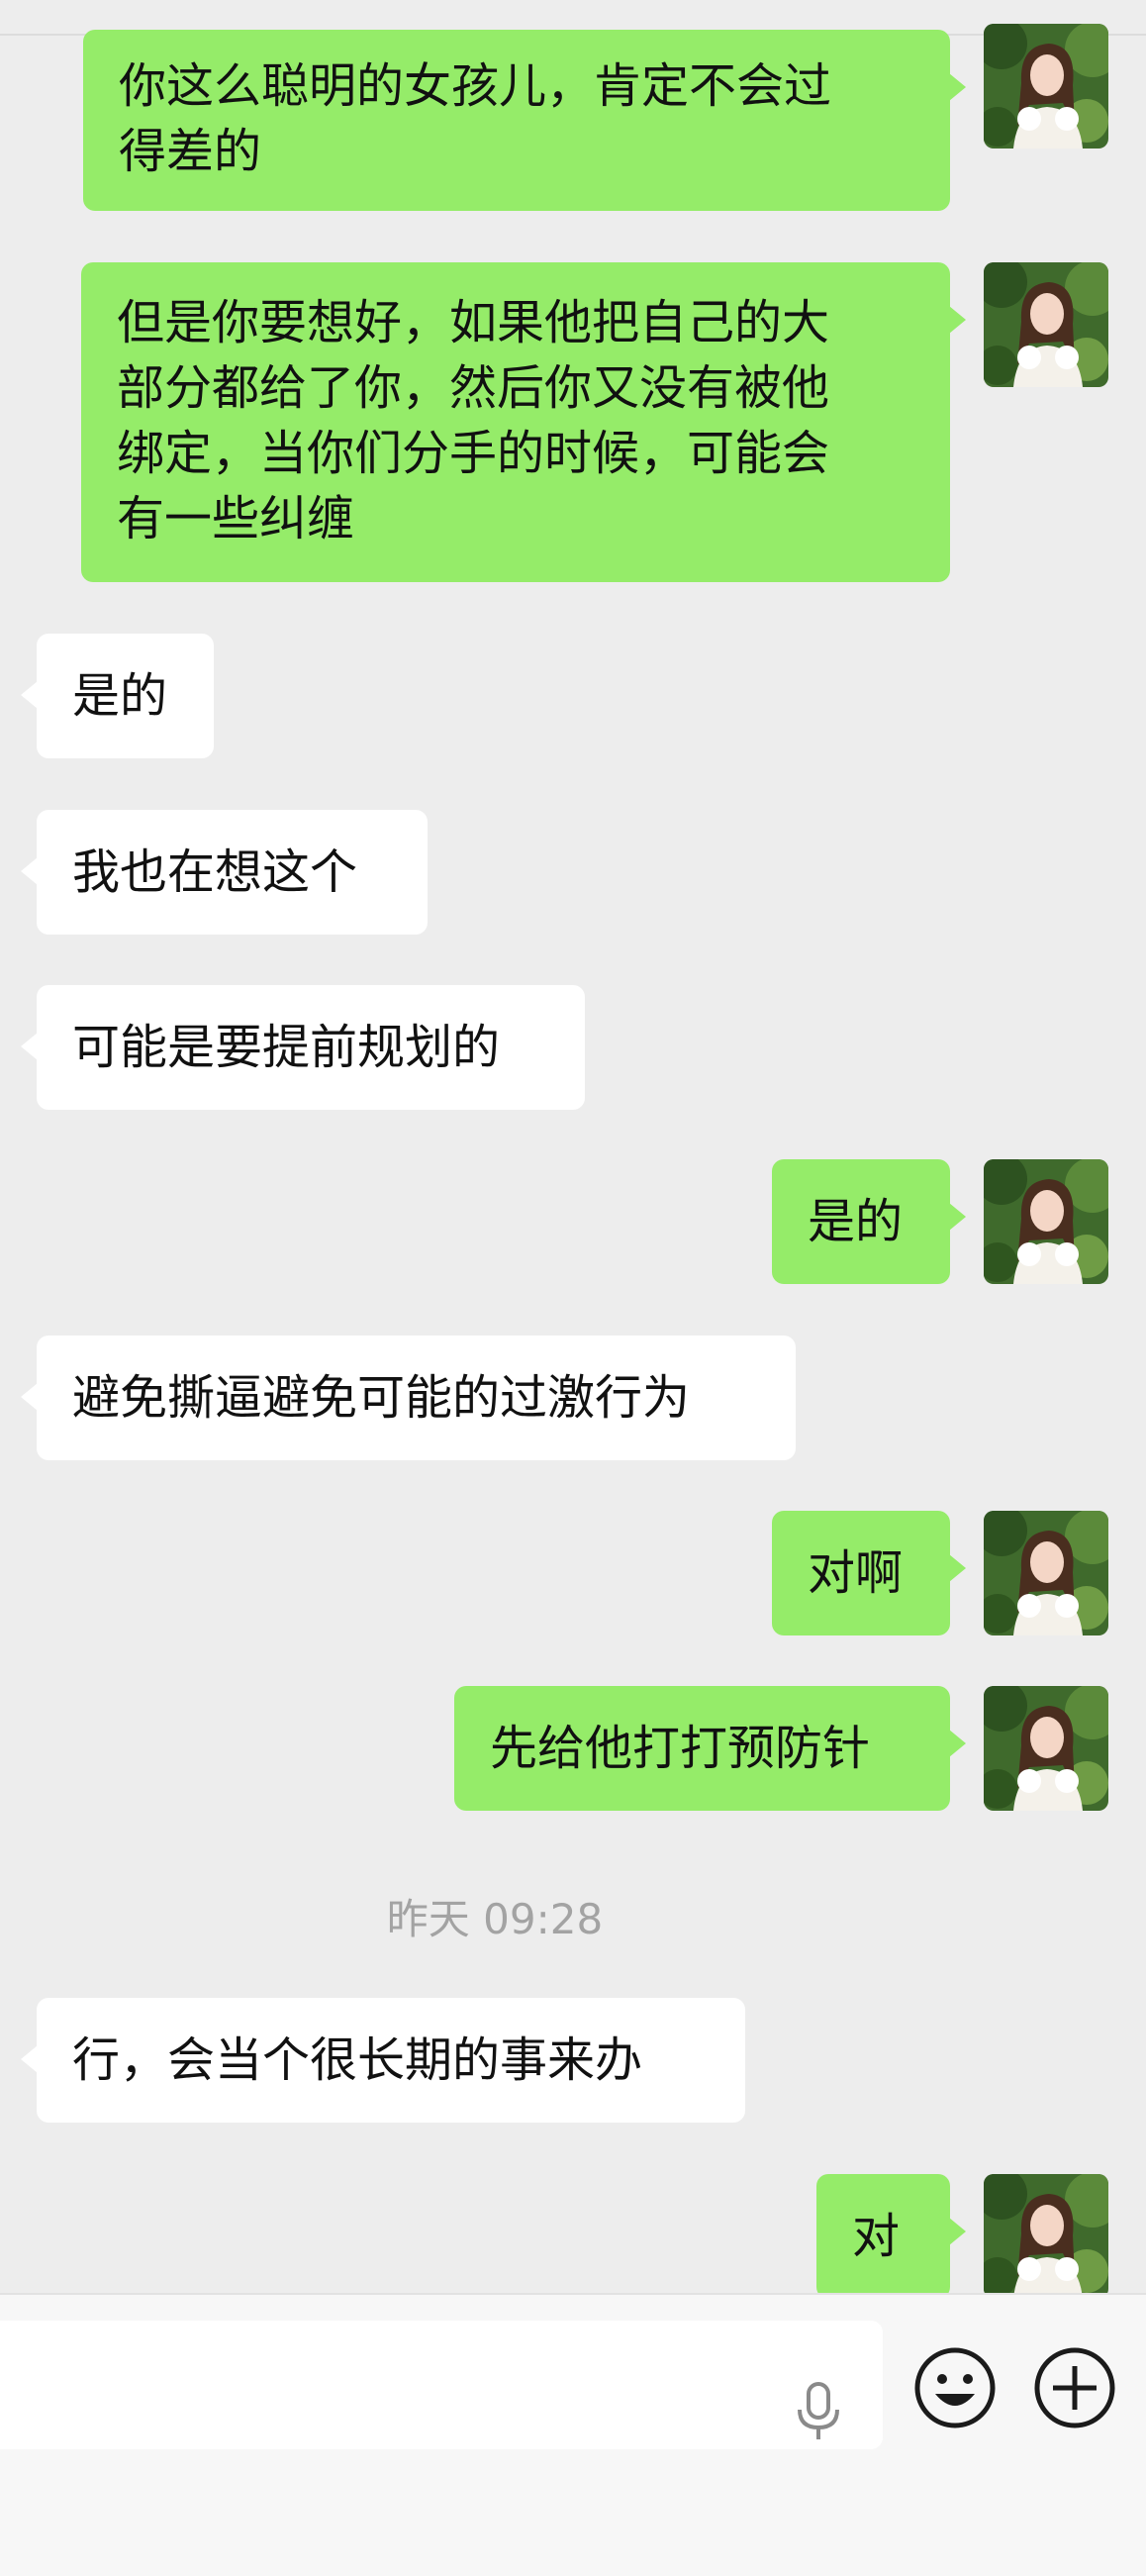 The height and width of the screenshot is (2576, 1146). I want to click on emoji-icon, so click(955, 2387).